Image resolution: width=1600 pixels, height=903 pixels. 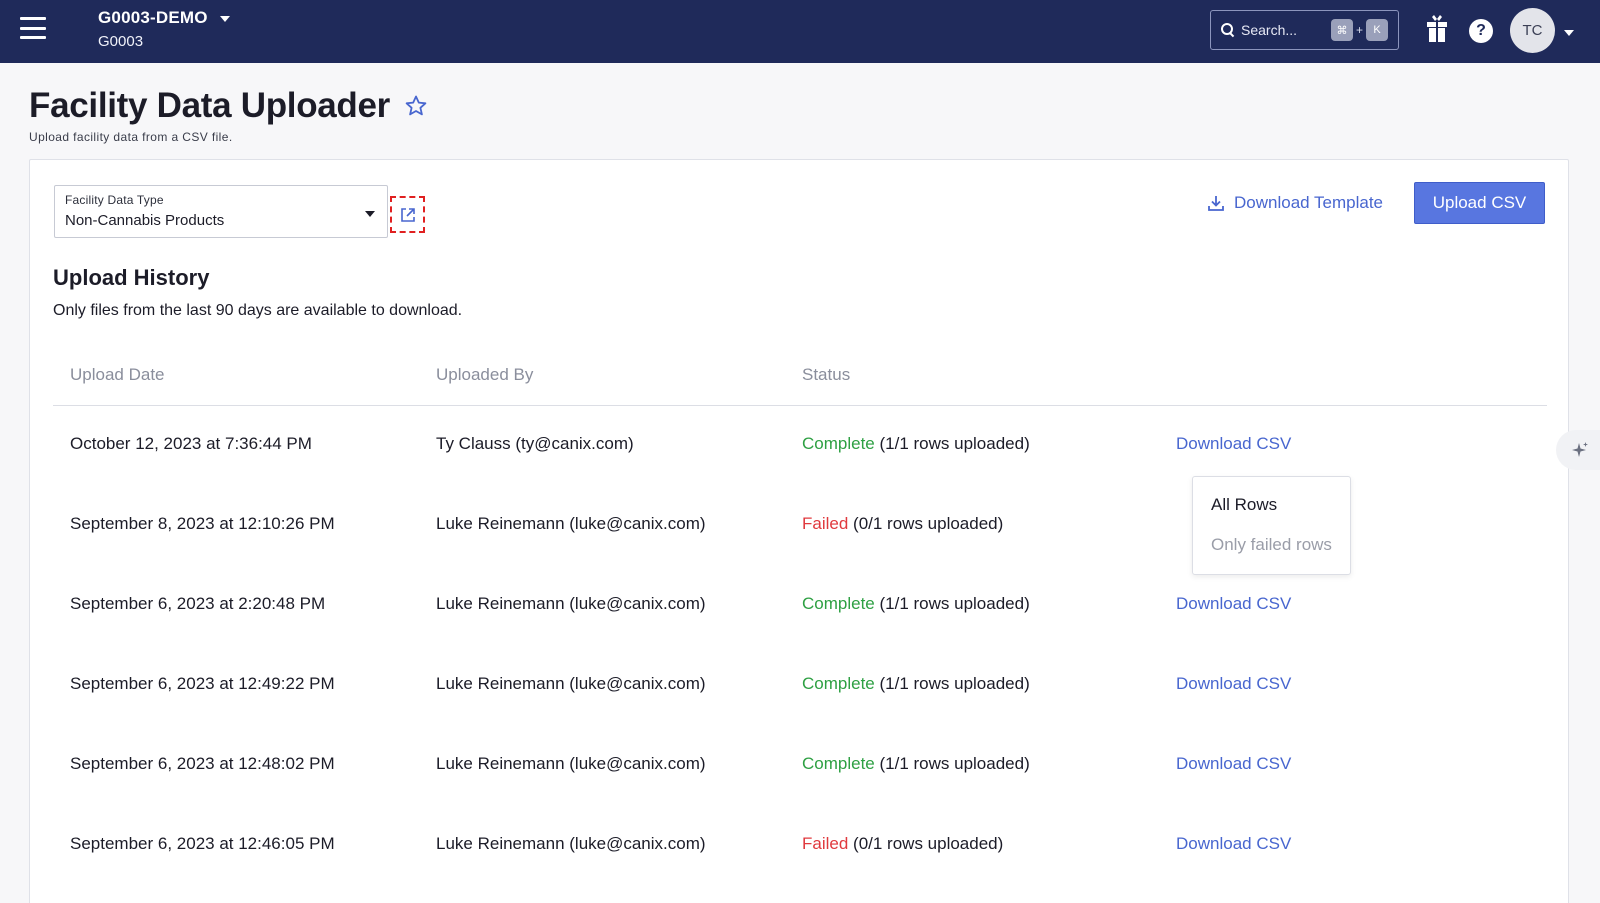 What do you see at coordinates (1341, 30) in the screenshot?
I see `shortcut-cmd-key: ⌘` at bounding box center [1341, 30].